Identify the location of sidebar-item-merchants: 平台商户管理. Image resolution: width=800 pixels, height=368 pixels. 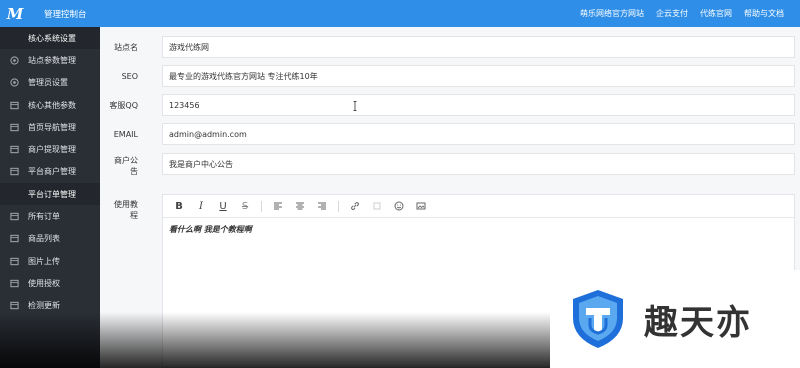
(50, 172).